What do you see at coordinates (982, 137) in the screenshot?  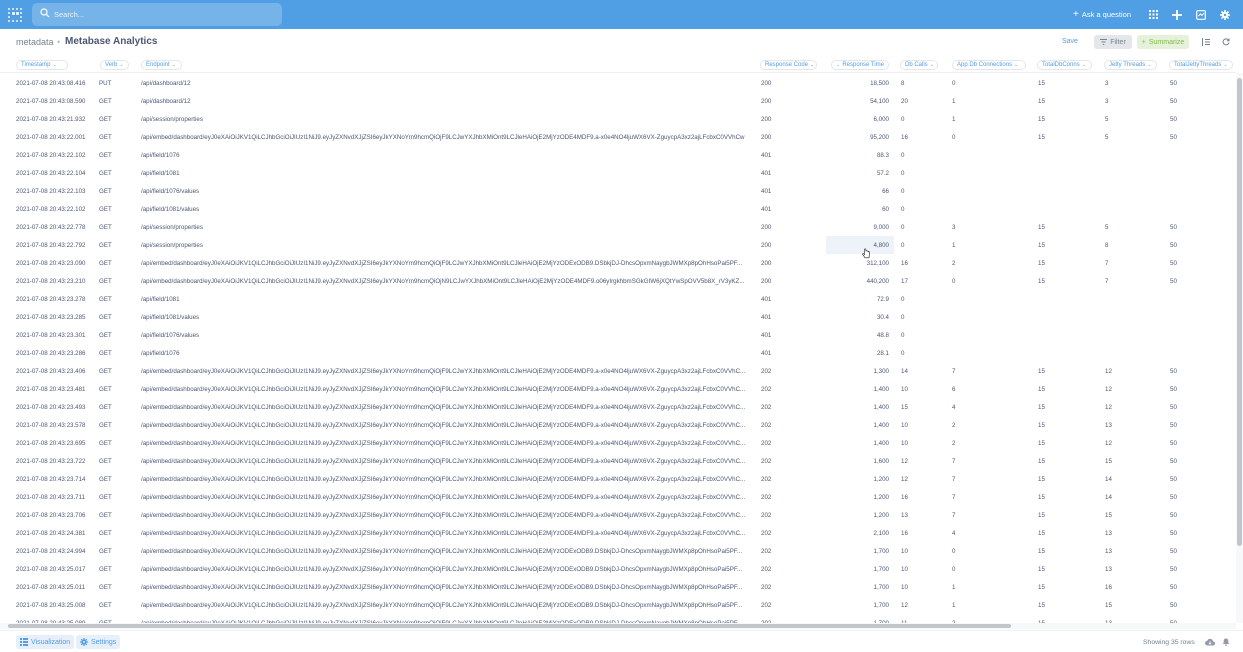 I see `cell-app-db-connections: 0` at bounding box center [982, 137].